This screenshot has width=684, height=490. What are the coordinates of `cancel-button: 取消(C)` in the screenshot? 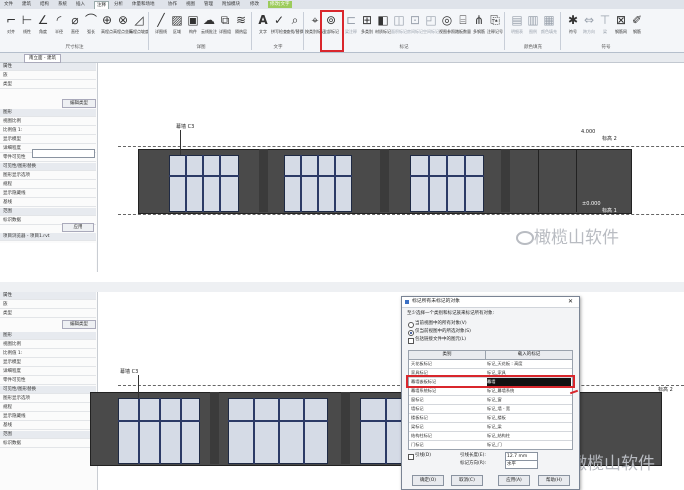 It's located at (467, 480).